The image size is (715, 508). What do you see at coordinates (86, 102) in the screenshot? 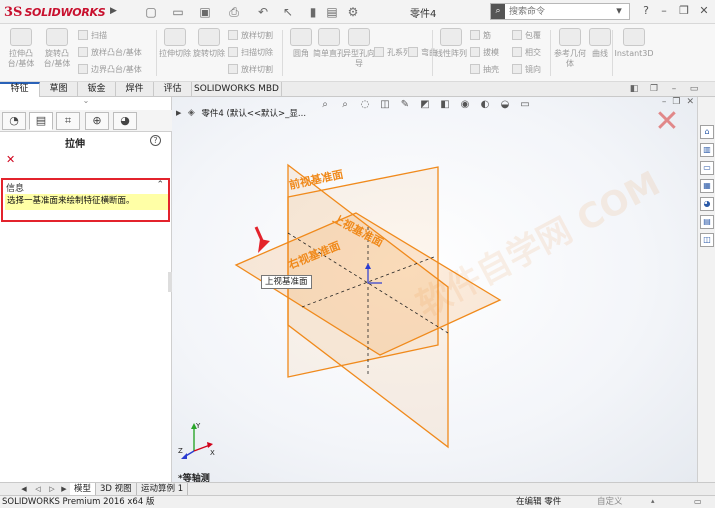
I see `panel-handle-icon: ⌄` at bounding box center [86, 102].